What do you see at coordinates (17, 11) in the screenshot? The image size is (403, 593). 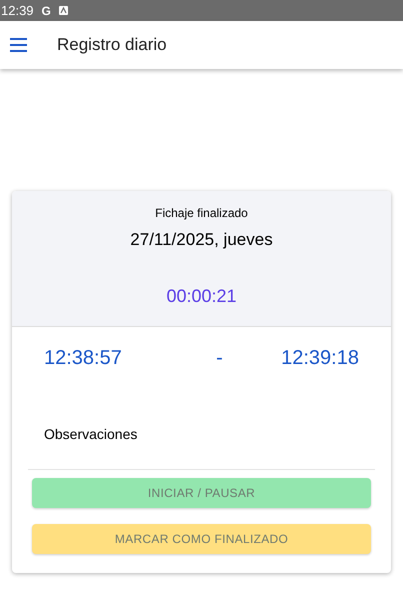 I see `status-time: 12:39` at bounding box center [17, 11].